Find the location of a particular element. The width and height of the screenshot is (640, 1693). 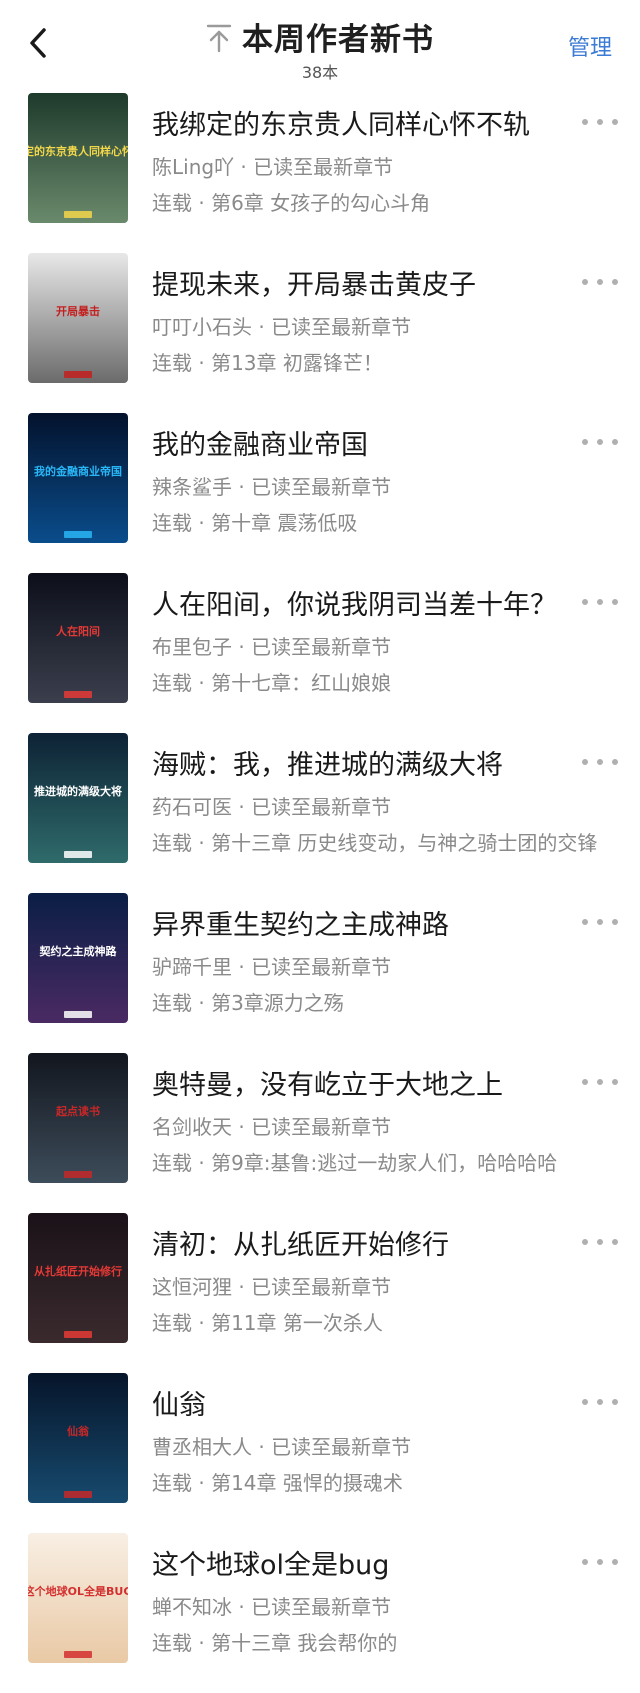

manage-button: 管理 is located at coordinates (590, 46).